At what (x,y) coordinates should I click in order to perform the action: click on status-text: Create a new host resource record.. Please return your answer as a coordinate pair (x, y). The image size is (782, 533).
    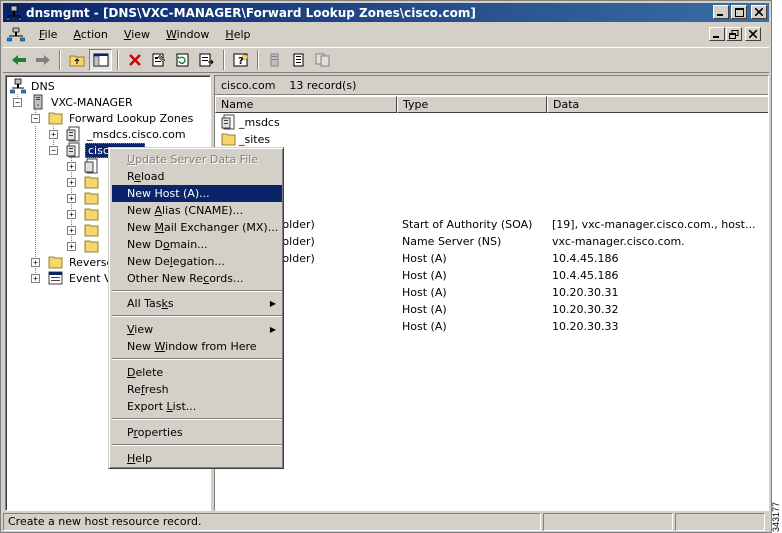
    Looking at the image, I should click on (272, 522).